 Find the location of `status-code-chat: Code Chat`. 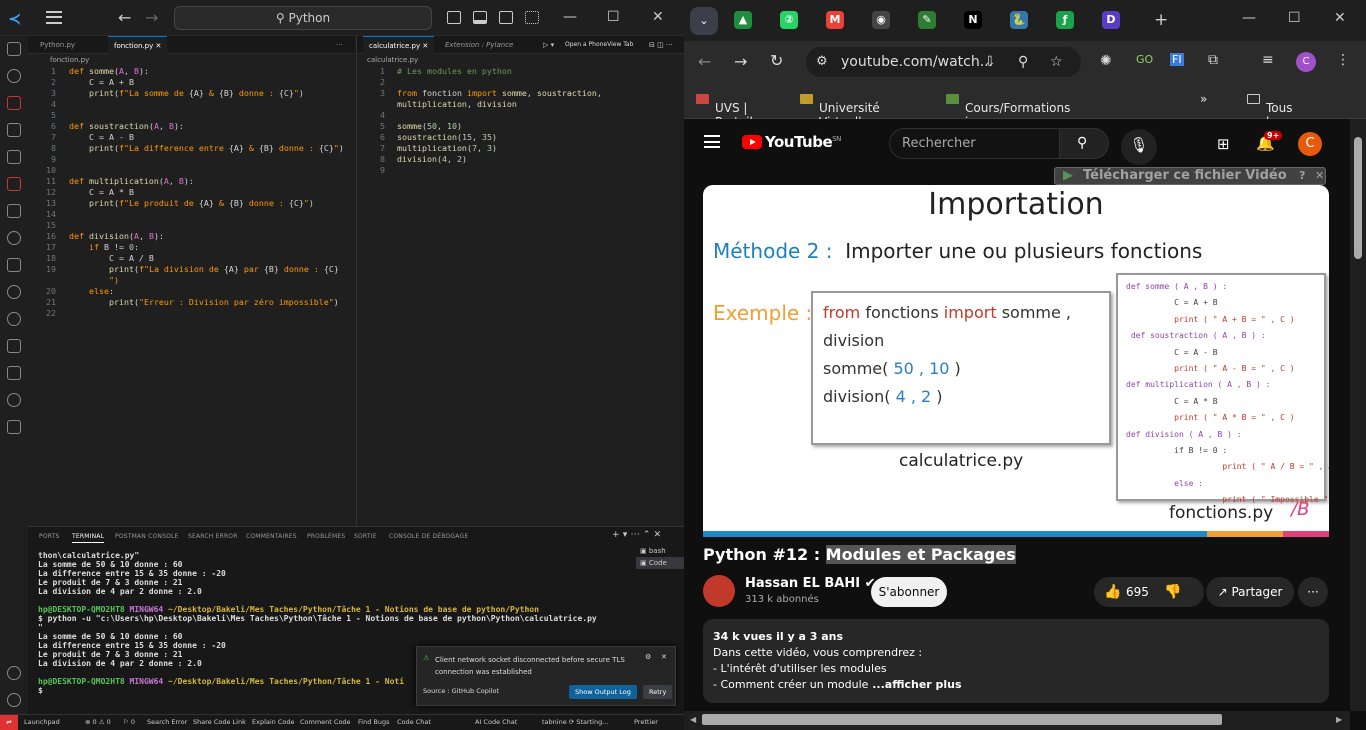

status-code-chat: Code Chat is located at coordinates (414, 722).